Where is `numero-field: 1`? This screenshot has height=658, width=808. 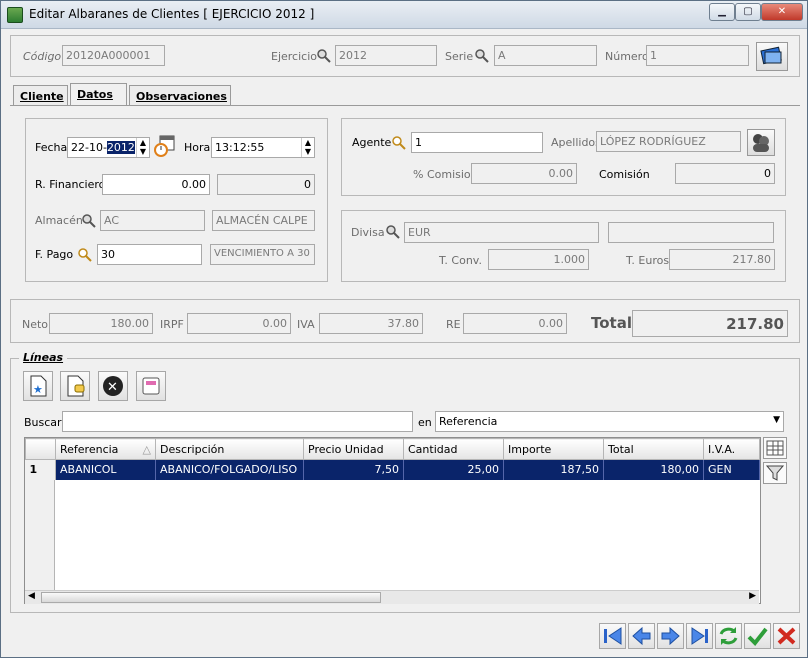
numero-field: 1 is located at coordinates (697, 55).